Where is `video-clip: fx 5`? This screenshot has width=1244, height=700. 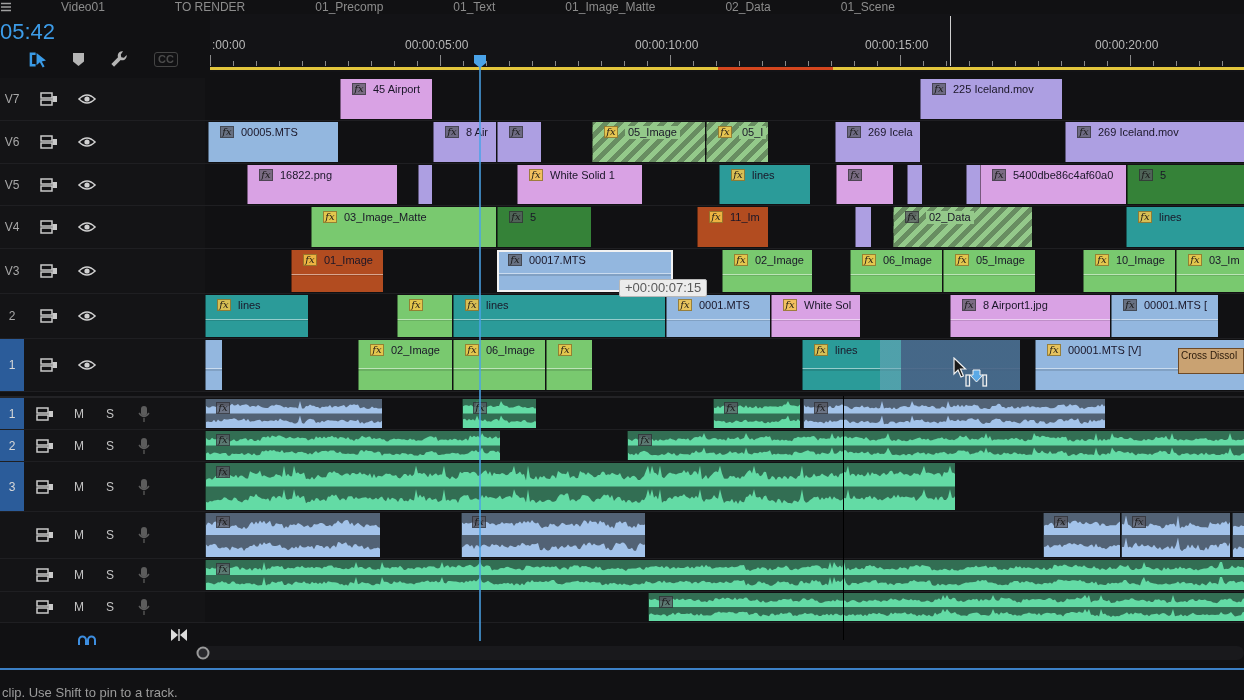
video-clip: fx 5 is located at coordinates (544, 227).